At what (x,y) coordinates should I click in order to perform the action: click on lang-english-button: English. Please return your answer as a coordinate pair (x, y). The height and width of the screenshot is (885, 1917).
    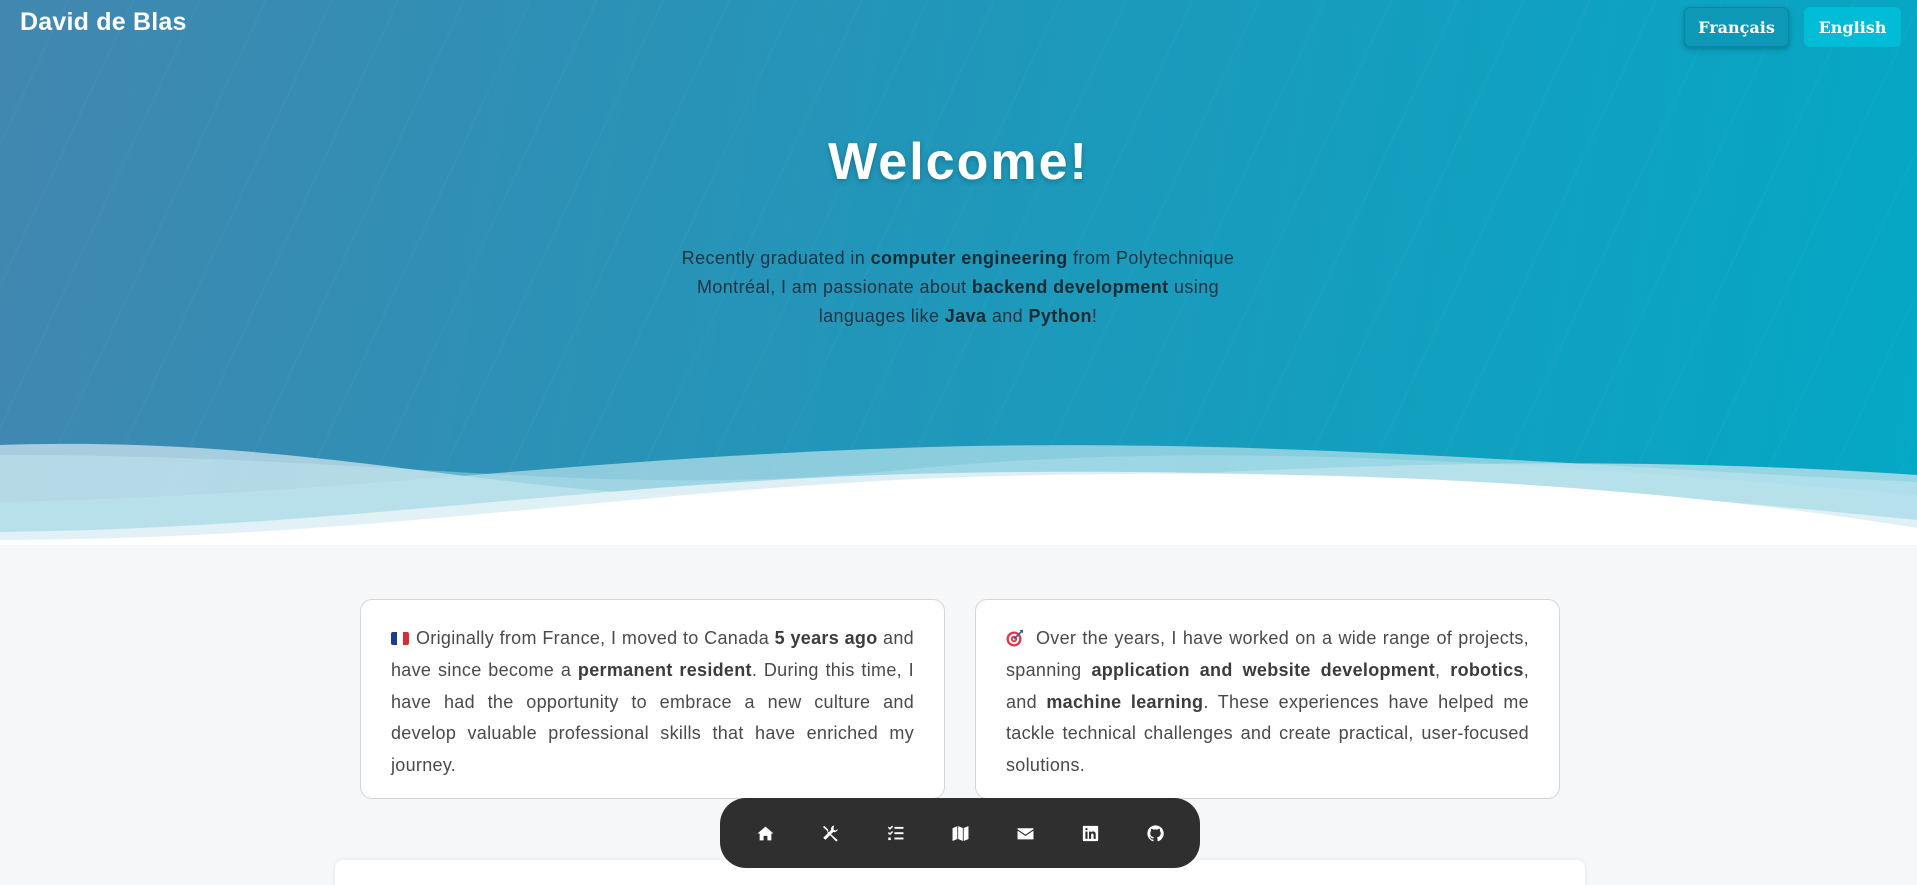
    Looking at the image, I should click on (1852, 27).